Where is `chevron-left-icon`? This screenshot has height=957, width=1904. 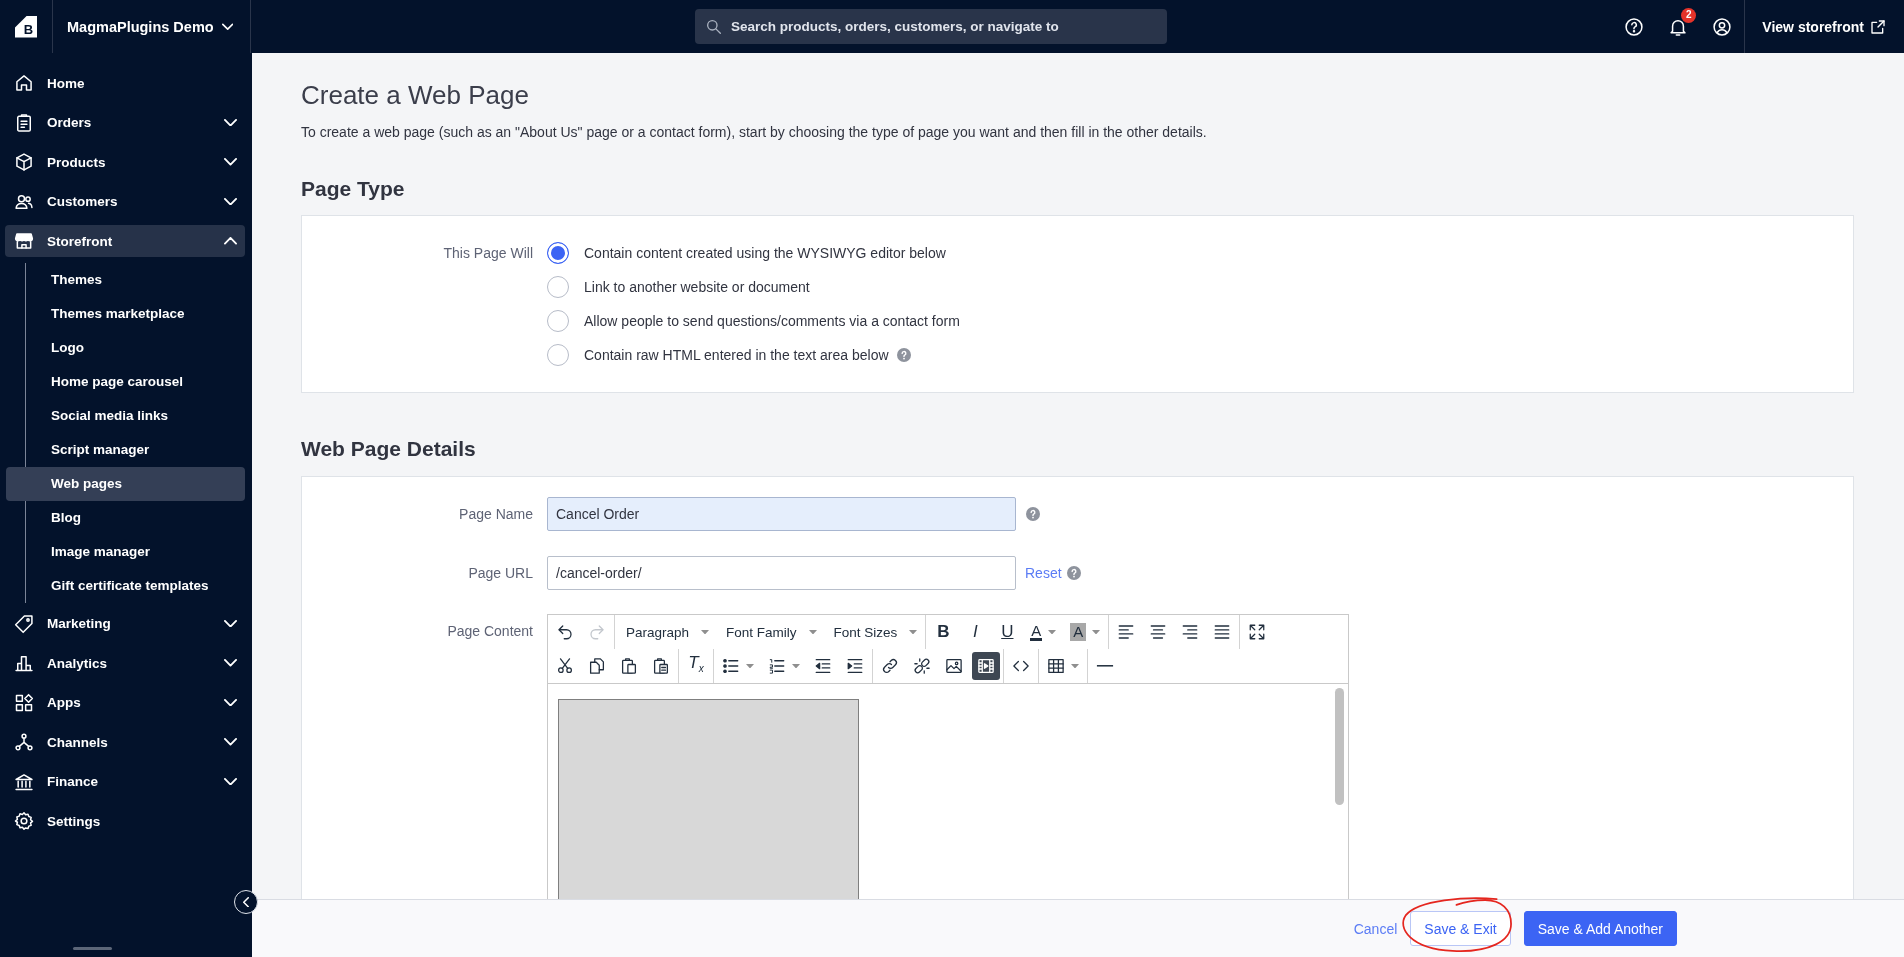
chevron-left-icon is located at coordinates (246, 902).